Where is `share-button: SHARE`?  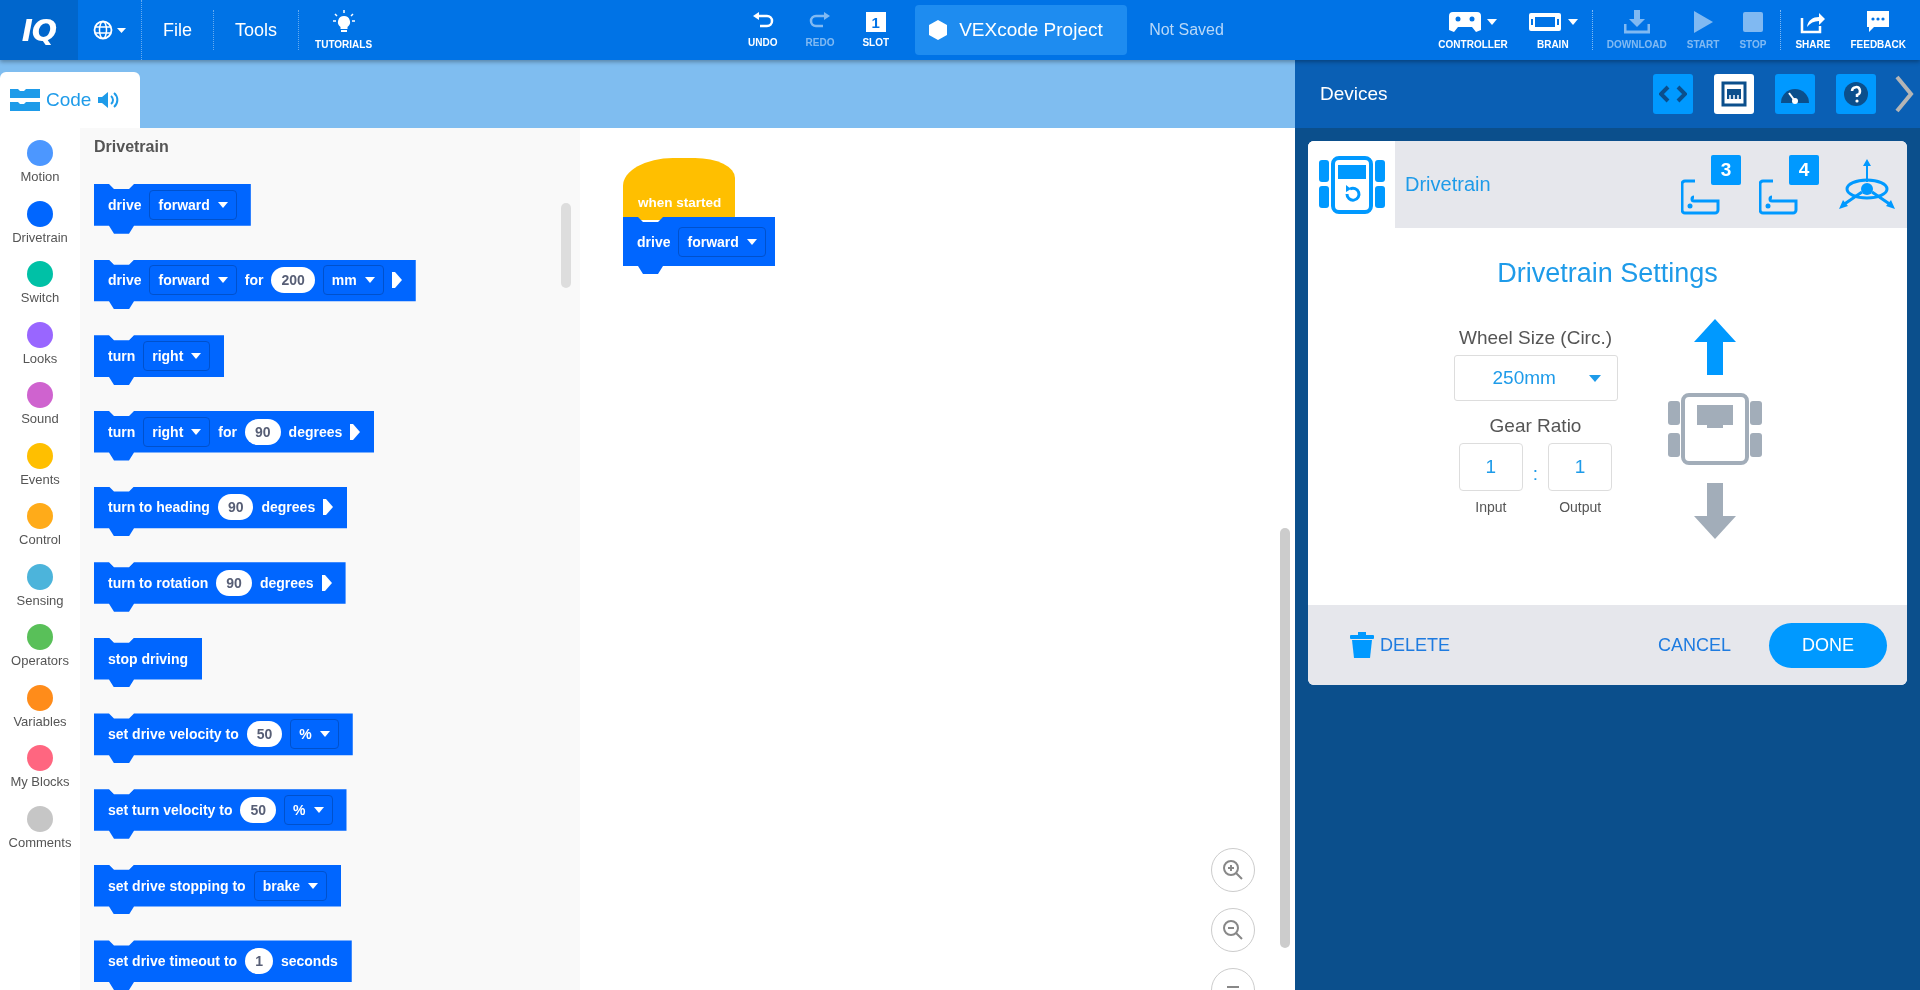 share-button: SHARE is located at coordinates (1813, 30).